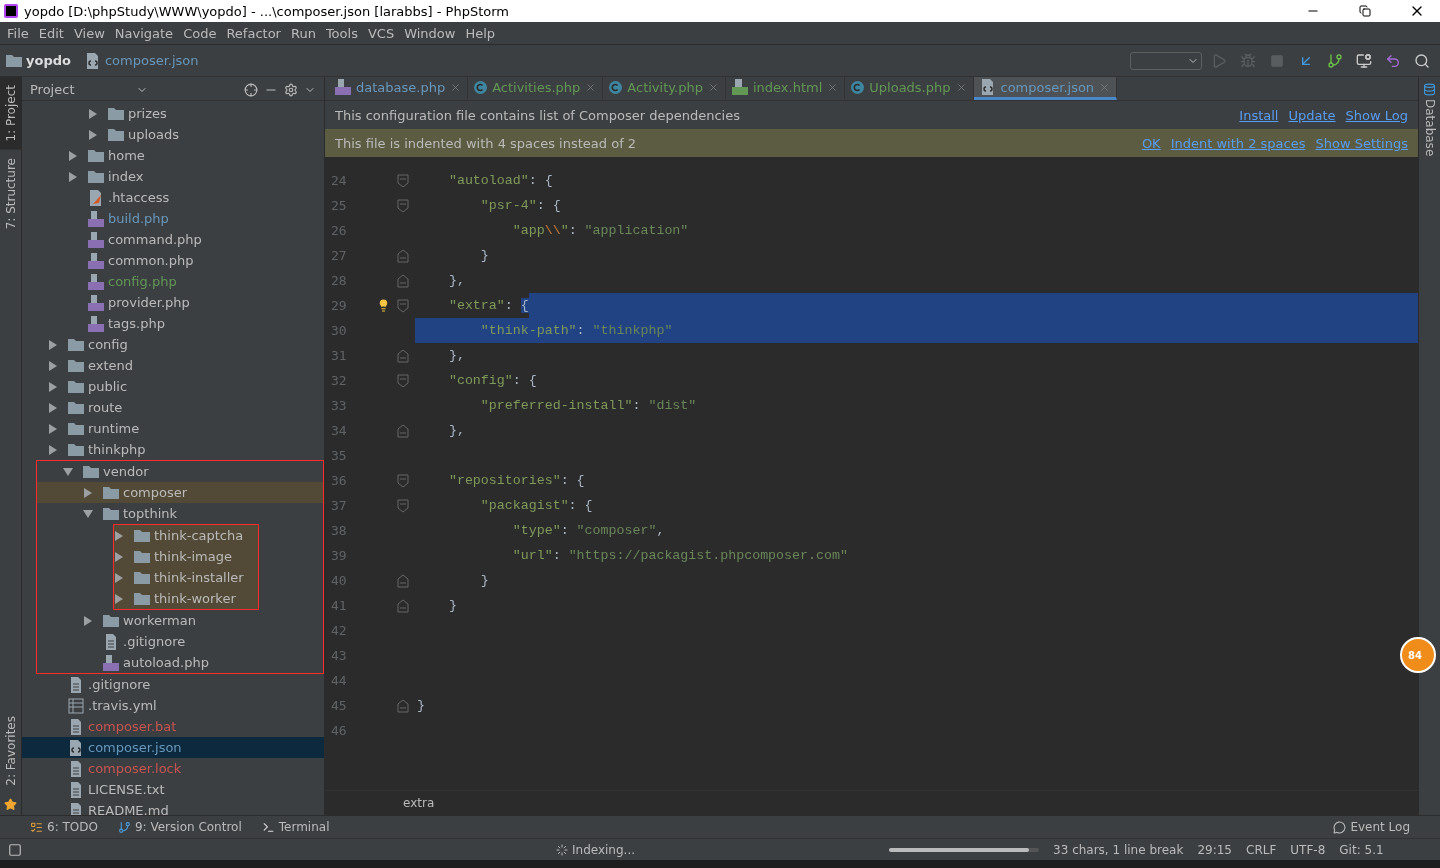 The width and height of the screenshot is (1440, 868). What do you see at coordinates (186, 598) in the screenshot?
I see `tree-item: think-worker` at bounding box center [186, 598].